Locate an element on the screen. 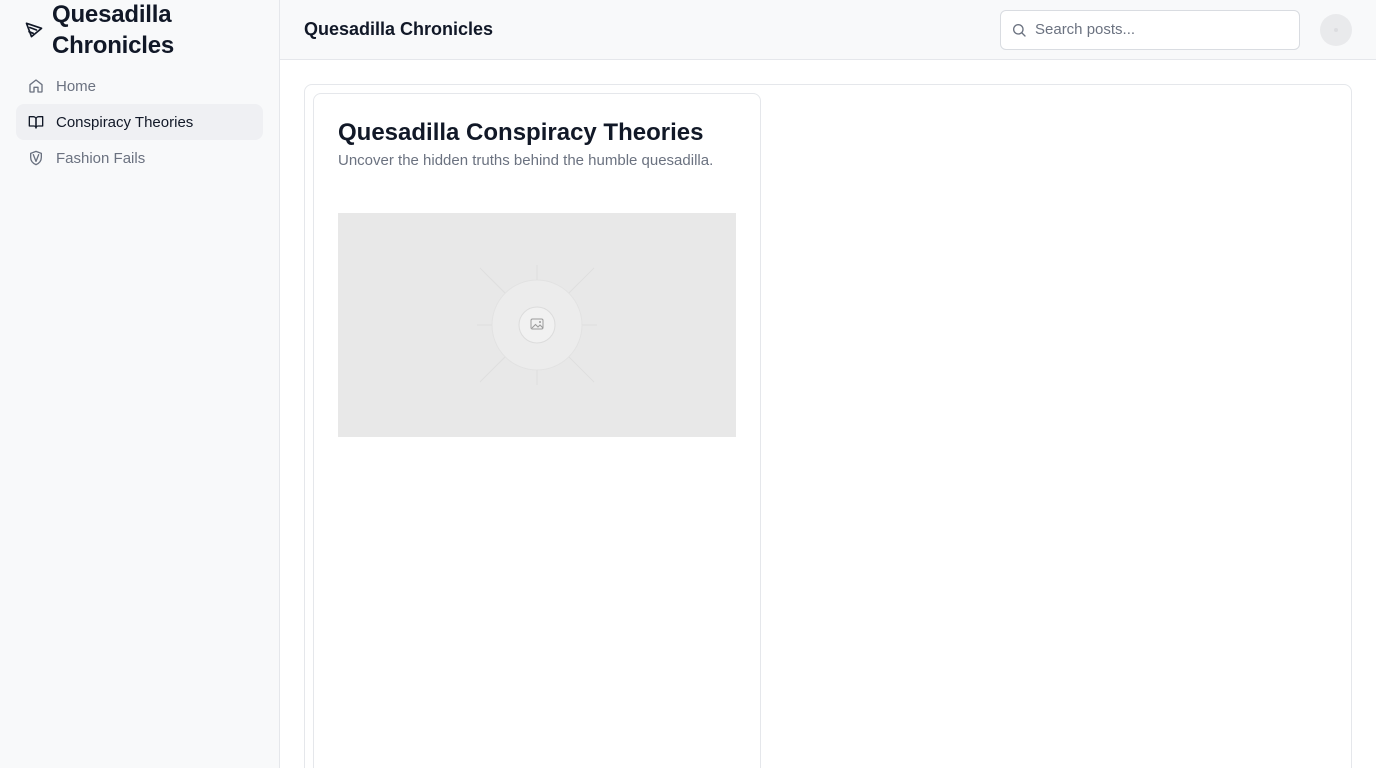  sidebar-item-conspiracy-theories: Conspiracy Theories is located at coordinates (139, 122).